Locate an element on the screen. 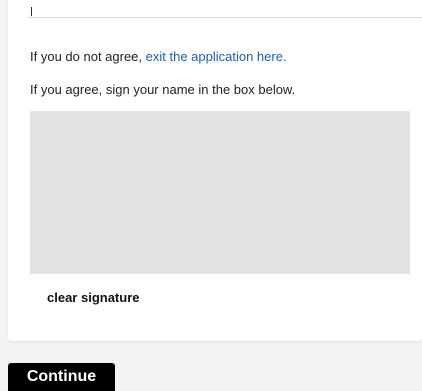 This screenshot has width=422, height=391. continue-button: Continue is located at coordinates (61, 377).